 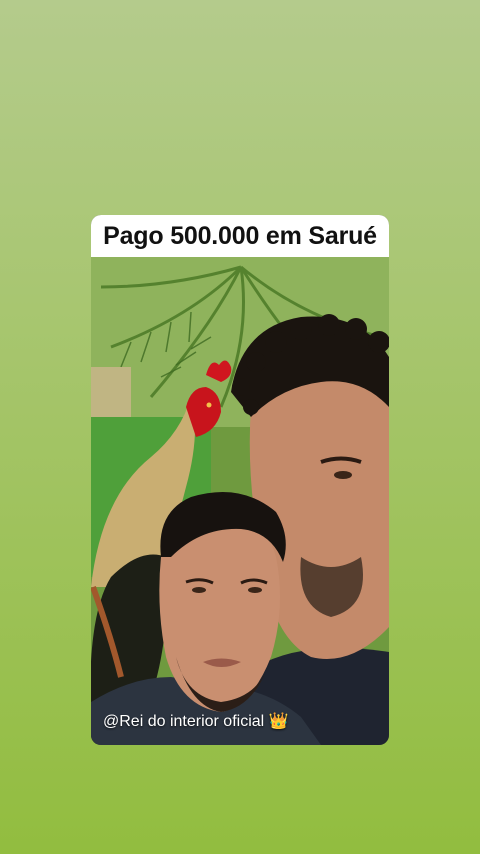 I want to click on caption-bar: Pago 500.000 em Sarué, so click(x=240, y=236).